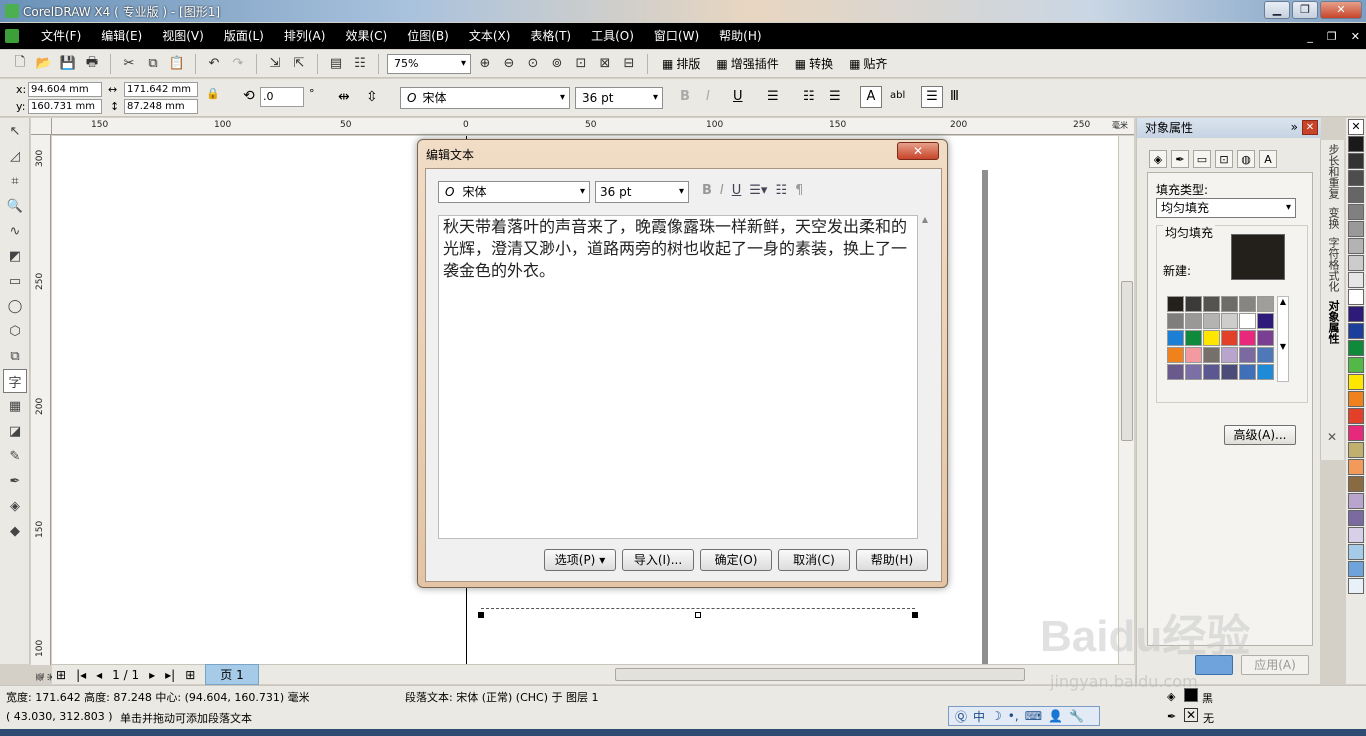 This screenshot has width=1366, height=736. What do you see at coordinates (121, 36) in the screenshot?
I see `menu-edit: 编辑(E)` at bounding box center [121, 36].